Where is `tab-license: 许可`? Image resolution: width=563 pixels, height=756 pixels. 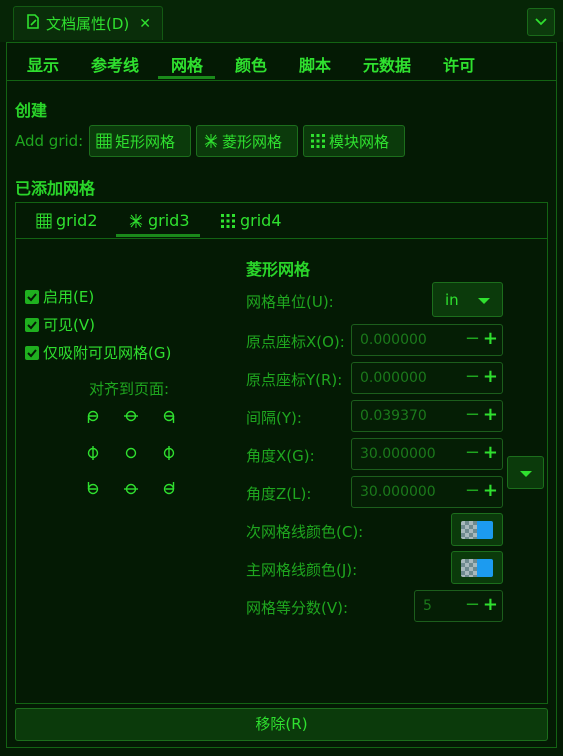
tab-license: 许可 is located at coordinates (459, 64).